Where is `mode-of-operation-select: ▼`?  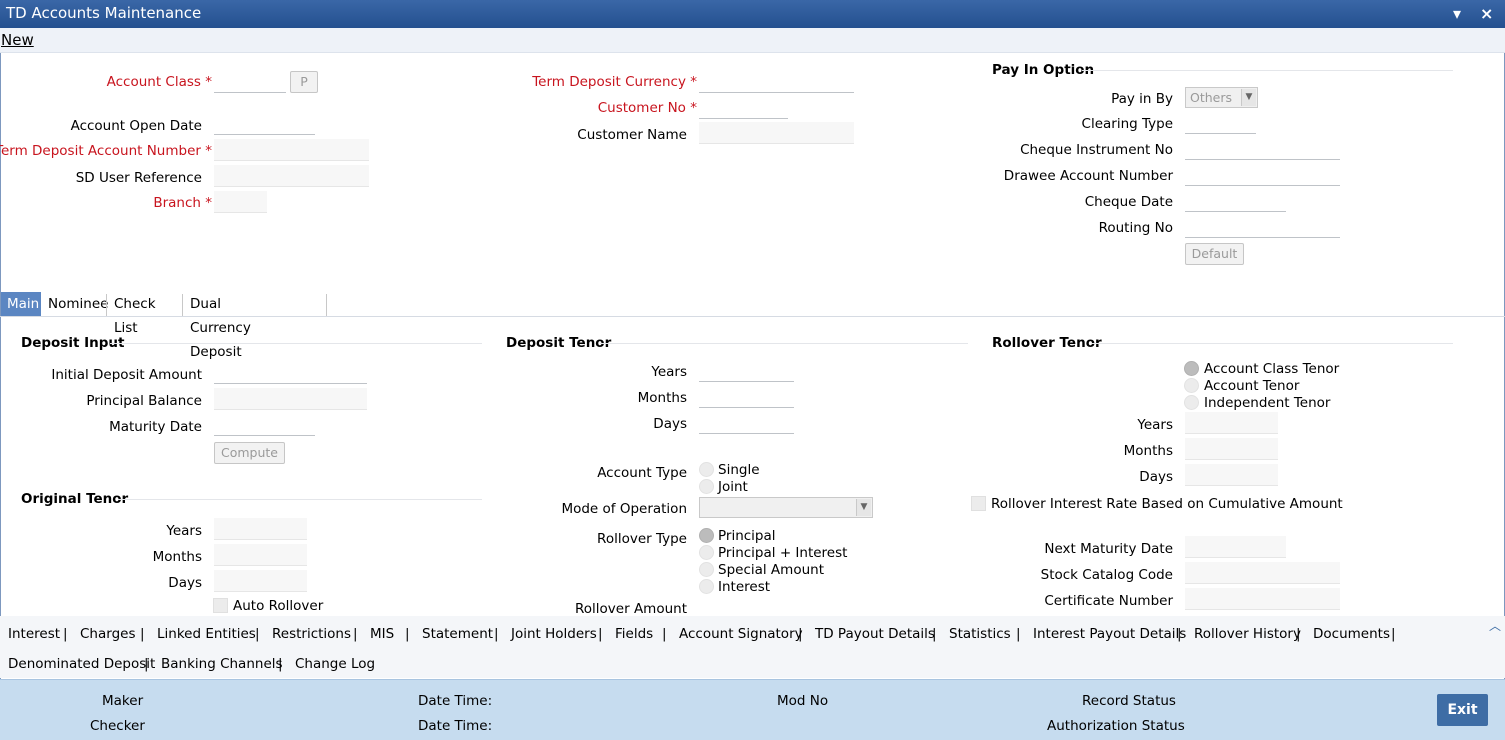
mode-of-operation-select: ▼ is located at coordinates (786, 507).